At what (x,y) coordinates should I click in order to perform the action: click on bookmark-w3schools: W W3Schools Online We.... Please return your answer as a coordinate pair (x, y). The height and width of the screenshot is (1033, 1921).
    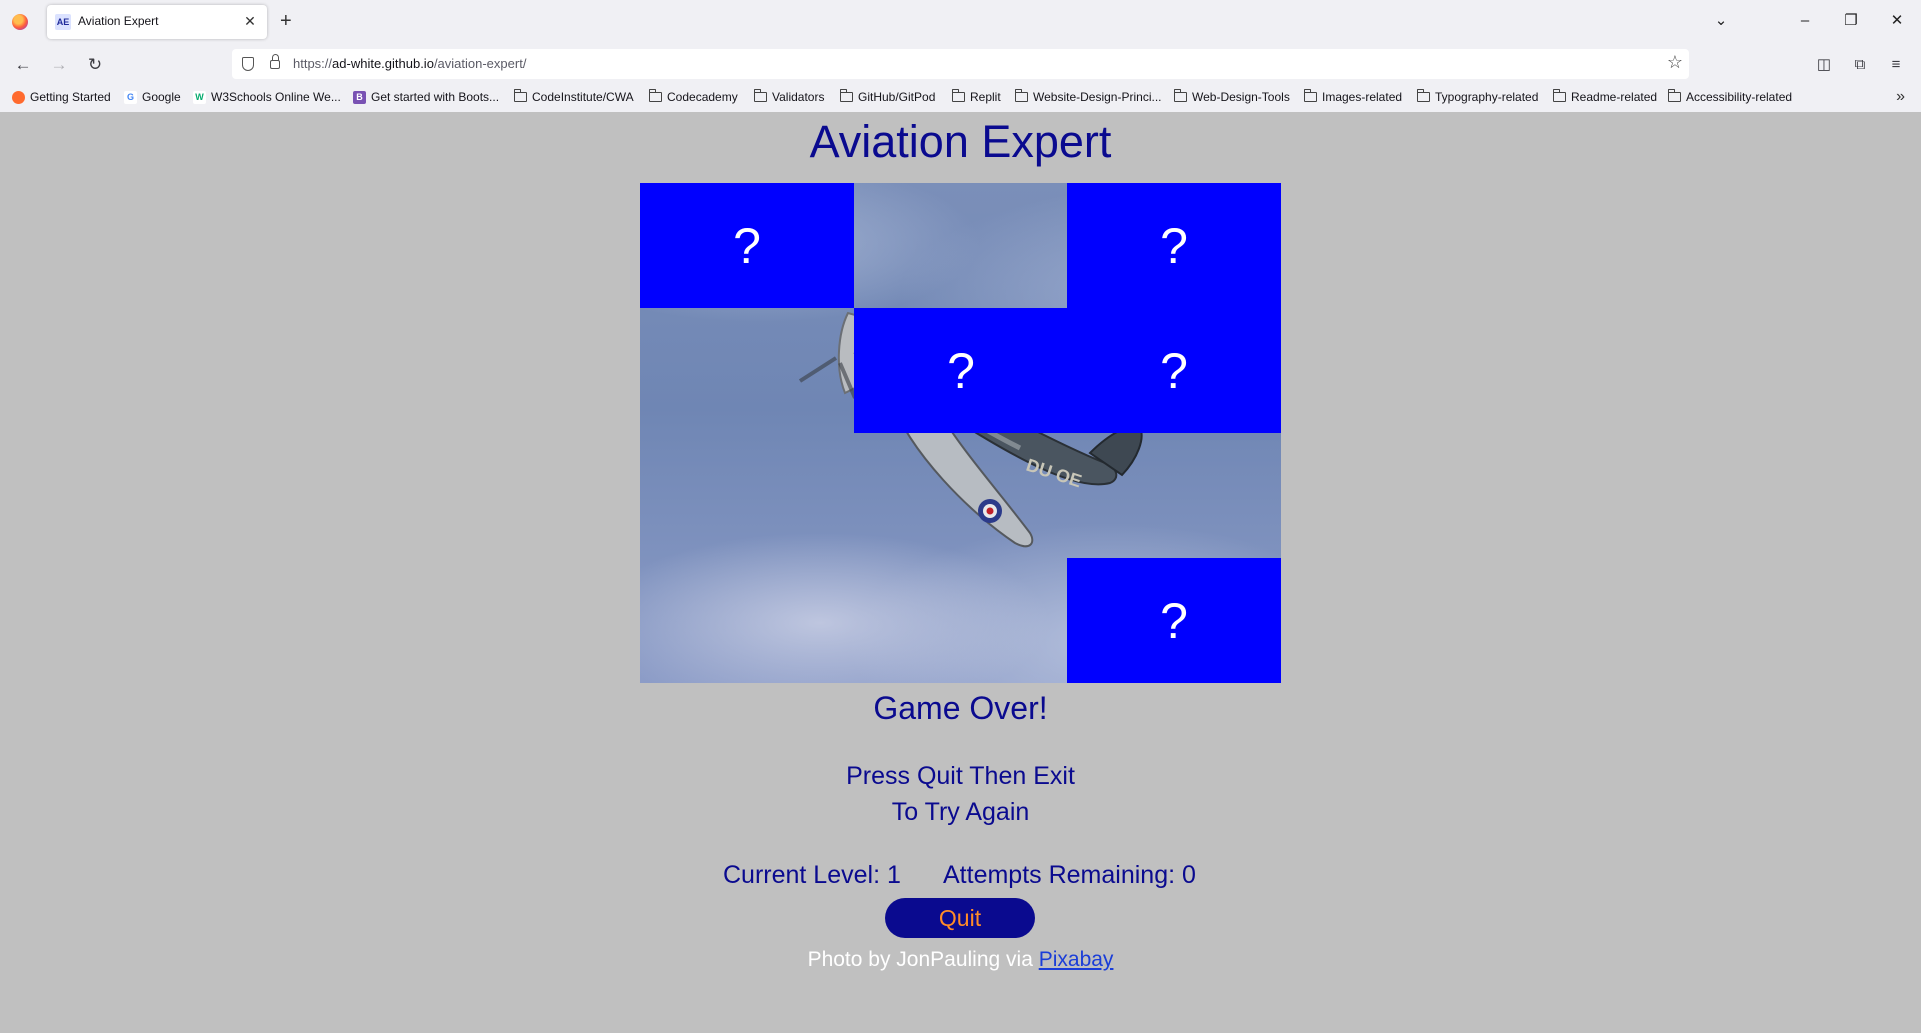
    Looking at the image, I should click on (267, 97).